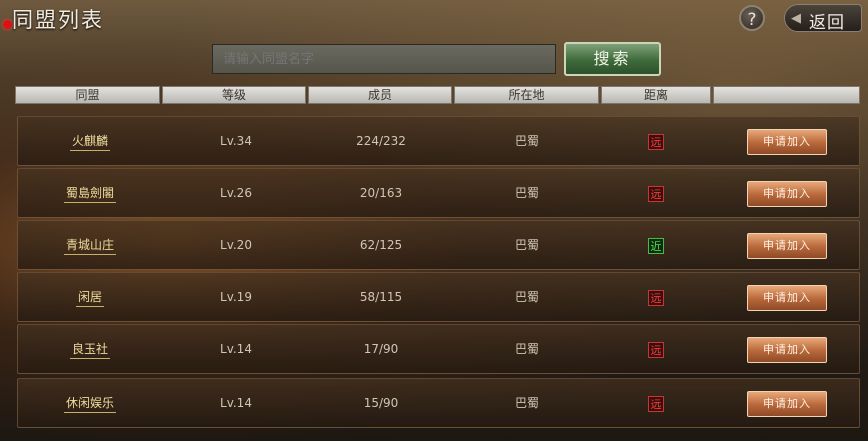  What do you see at coordinates (796, 18) in the screenshot?
I see `back-arrow-icon: ◀` at bounding box center [796, 18].